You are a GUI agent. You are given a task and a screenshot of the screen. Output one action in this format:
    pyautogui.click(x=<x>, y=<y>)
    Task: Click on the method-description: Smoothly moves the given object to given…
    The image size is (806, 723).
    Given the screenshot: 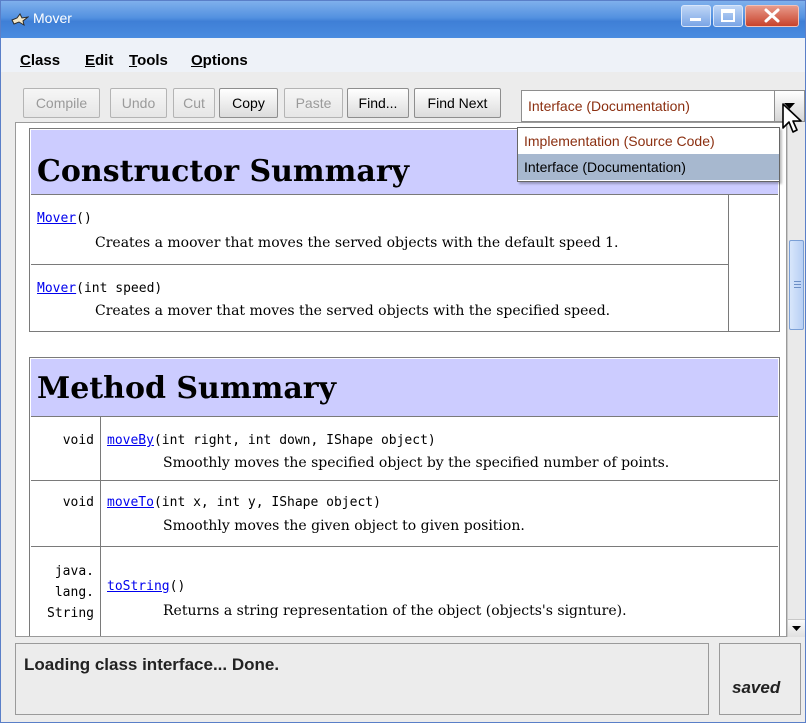 What is the action you would take?
    pyautogui.click(x=344, y=526)
    